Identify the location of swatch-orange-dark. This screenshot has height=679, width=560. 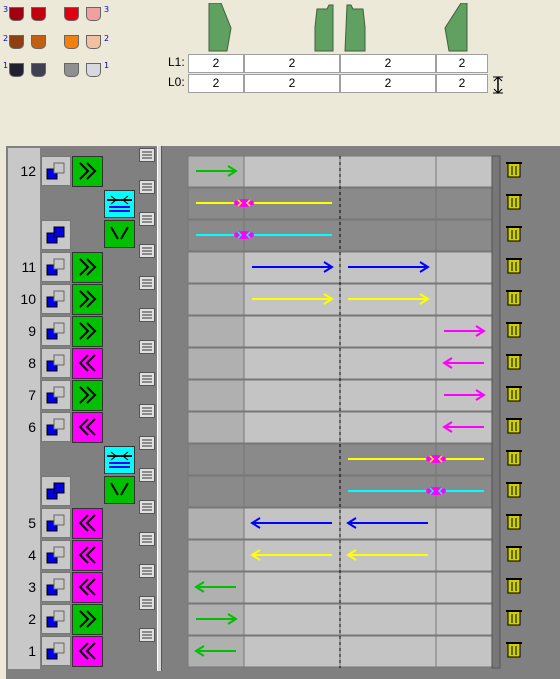
(38, 42).